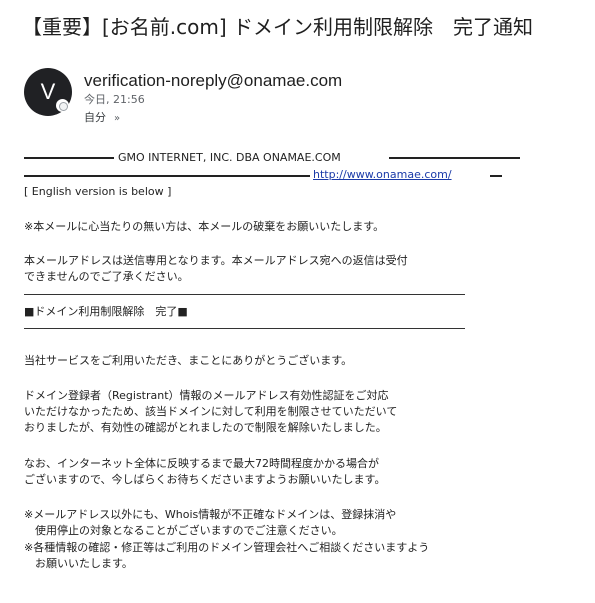  Describe the element at coordinates (205, 479) in the screenshot. I see `paragraph2-line-2: ございますので、今しばらくお待ちくださいますようお願いいたします。` at that location.